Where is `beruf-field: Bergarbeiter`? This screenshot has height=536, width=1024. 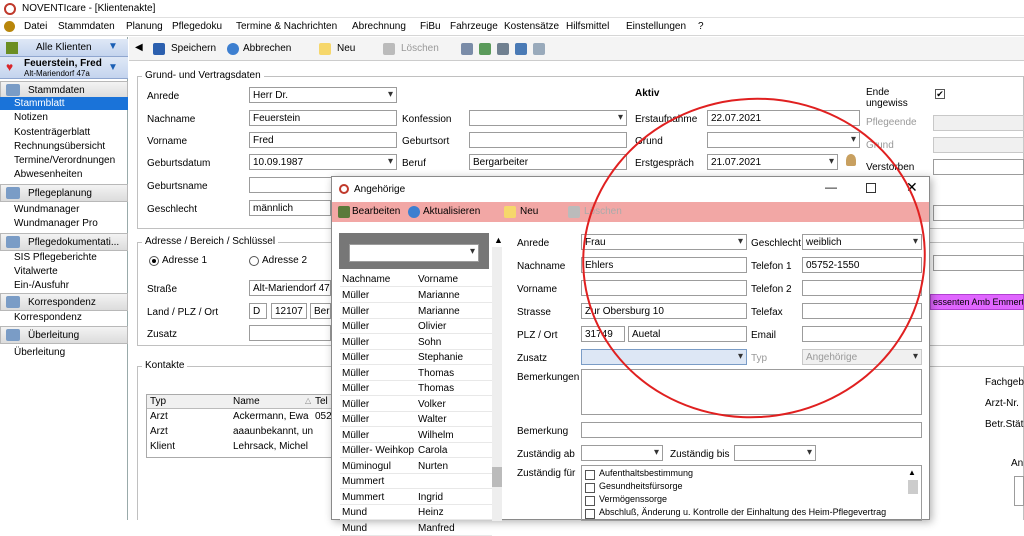 beruf-field: Bergarbeiter is located at coordinates (548, 162).